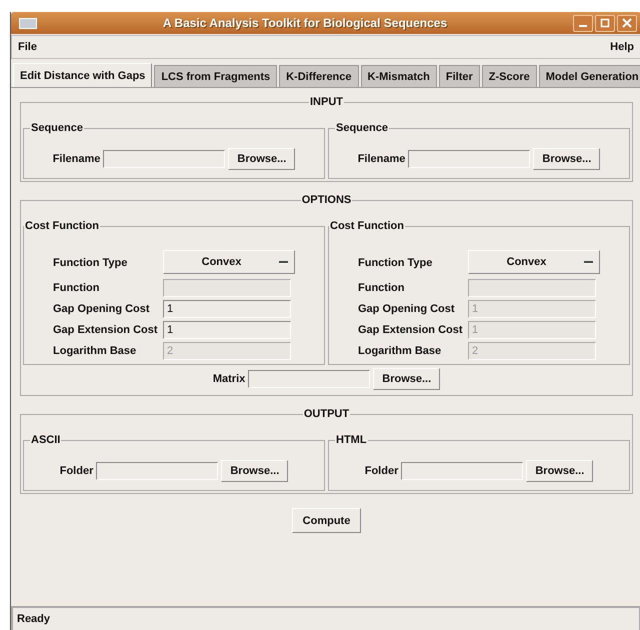 The height and width of the screenshot is (630, 640). What do you see at coordinates (622, 47) in the screenshot?
I see `menu-item: Help` at bounding box center [622, 47].